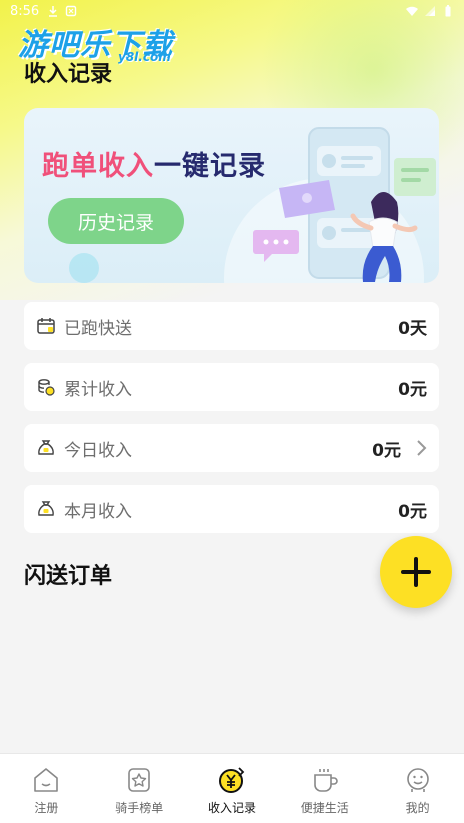  I want to click on signal-icon, so click(430, 11).